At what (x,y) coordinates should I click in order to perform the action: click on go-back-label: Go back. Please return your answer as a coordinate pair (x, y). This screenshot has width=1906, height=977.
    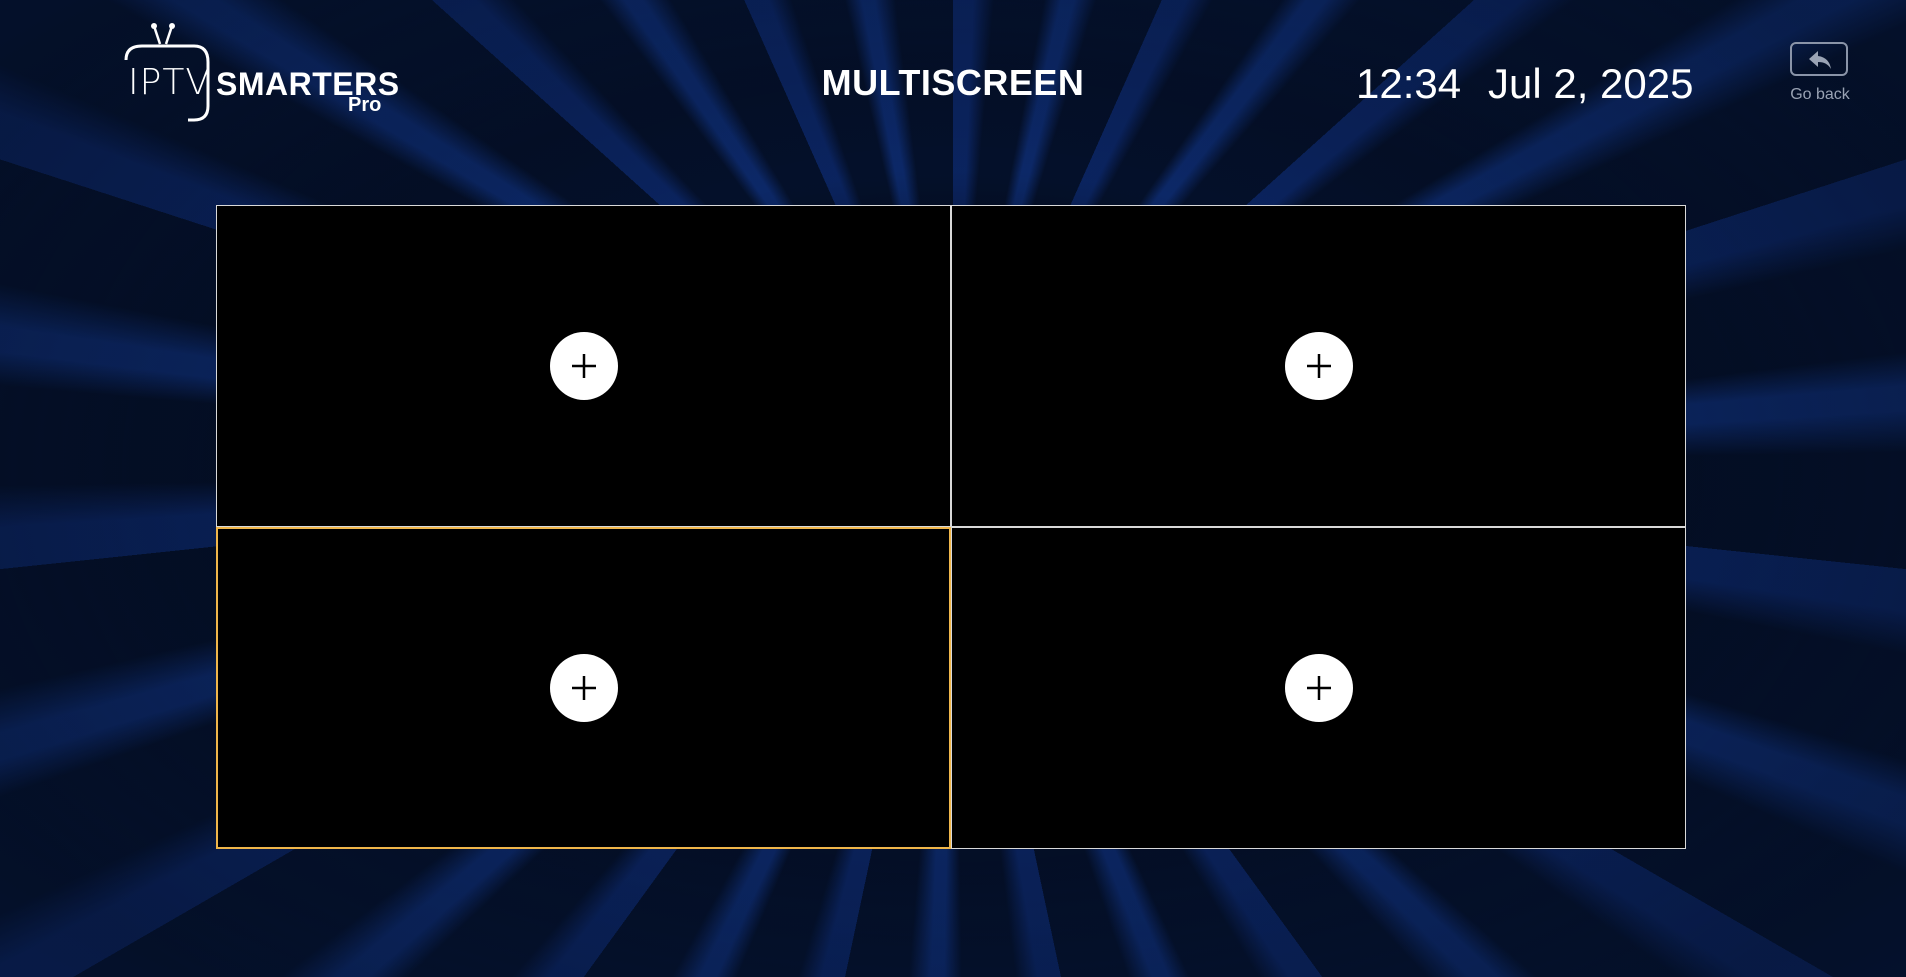
    Looking at the image, I should click on (1820, 94).